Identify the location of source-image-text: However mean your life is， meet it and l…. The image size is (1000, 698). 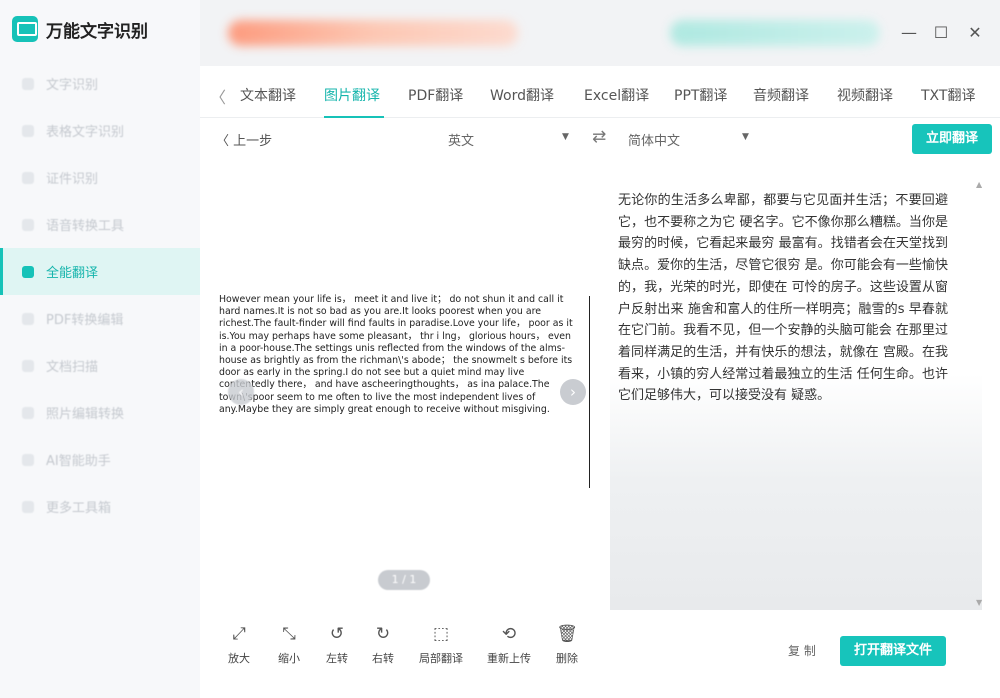
(396, 354).